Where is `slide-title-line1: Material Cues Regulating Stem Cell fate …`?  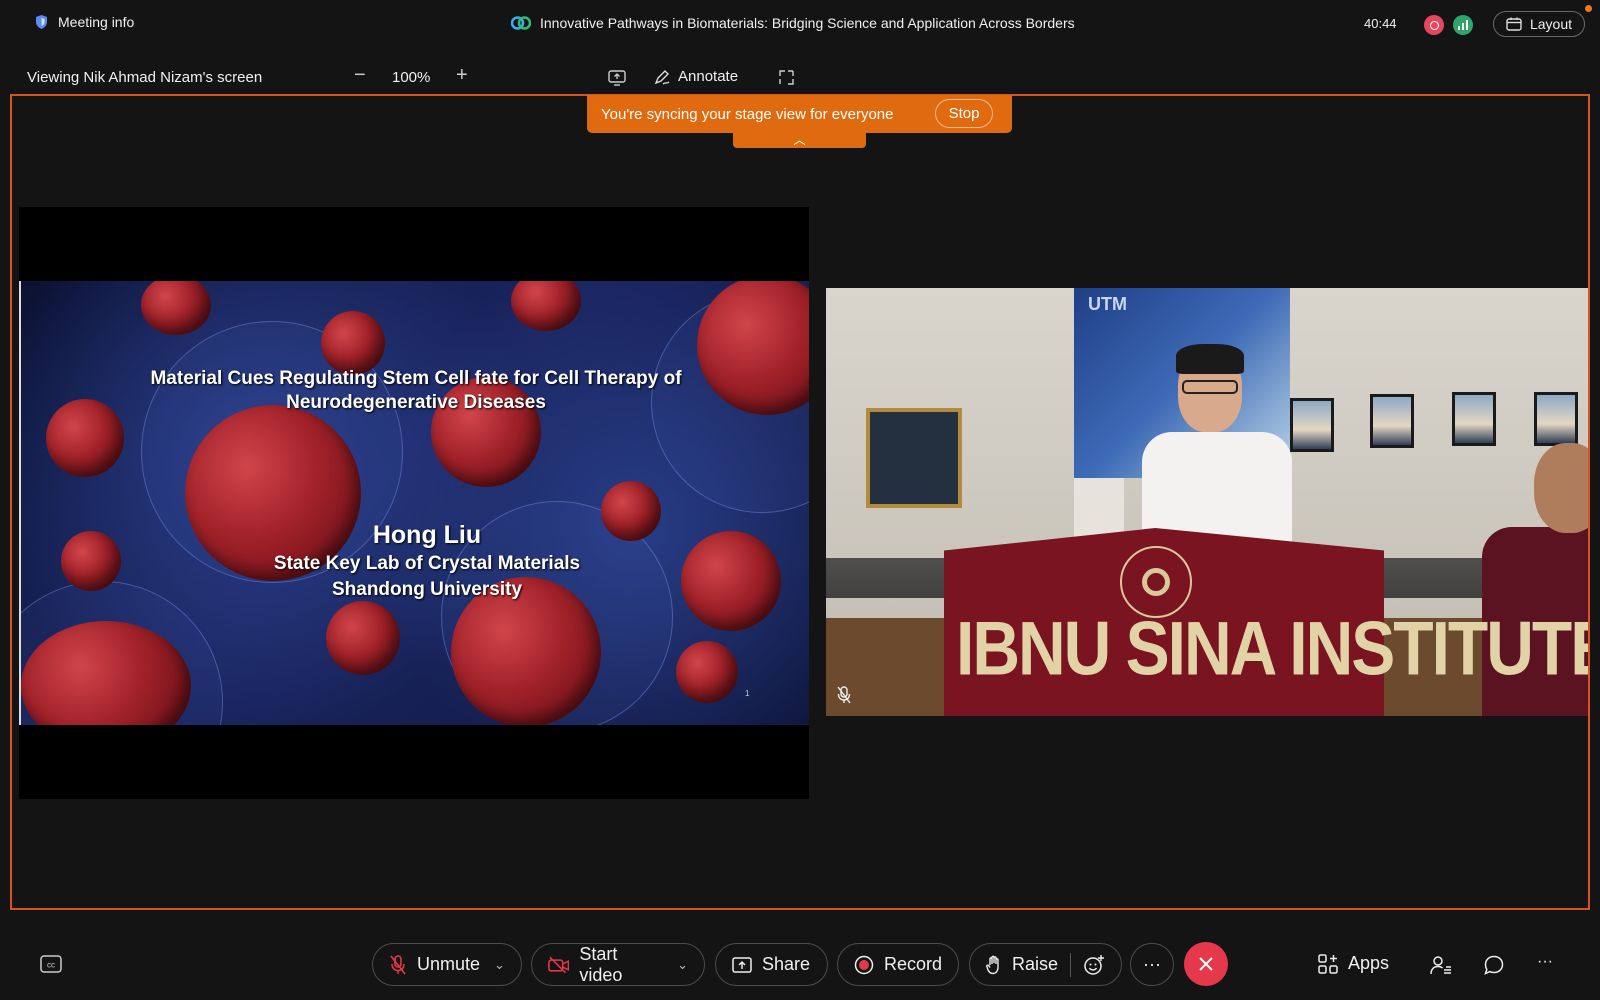 slide-title-line1: Material Cues Regulating Stem Cell fate … is located at coordinates (416, 378).